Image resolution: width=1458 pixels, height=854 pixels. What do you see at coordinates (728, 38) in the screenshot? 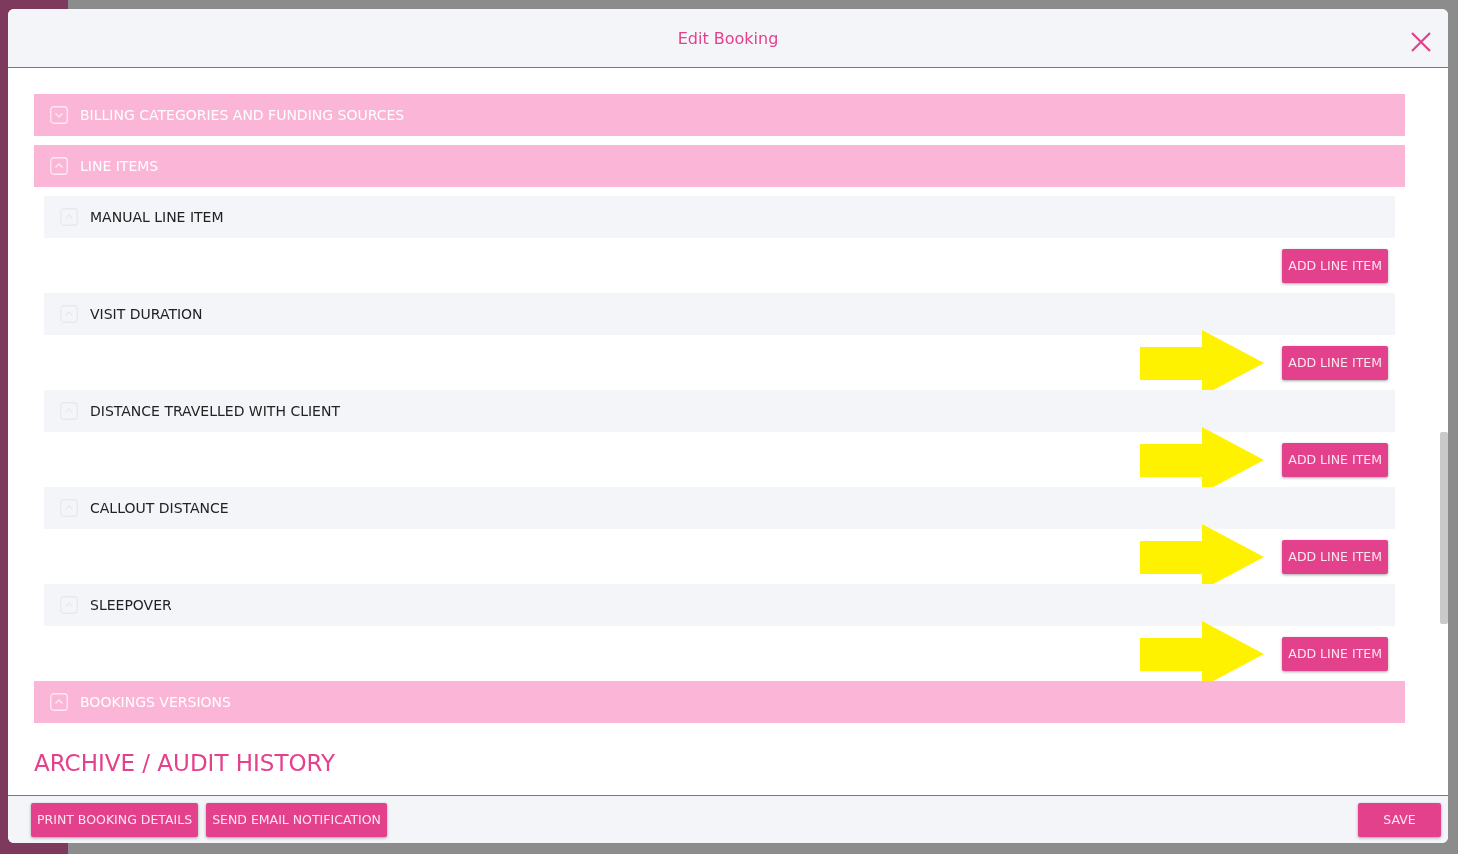
I see `dialog-title: Edit Booking` at bounding box center [728, 38].